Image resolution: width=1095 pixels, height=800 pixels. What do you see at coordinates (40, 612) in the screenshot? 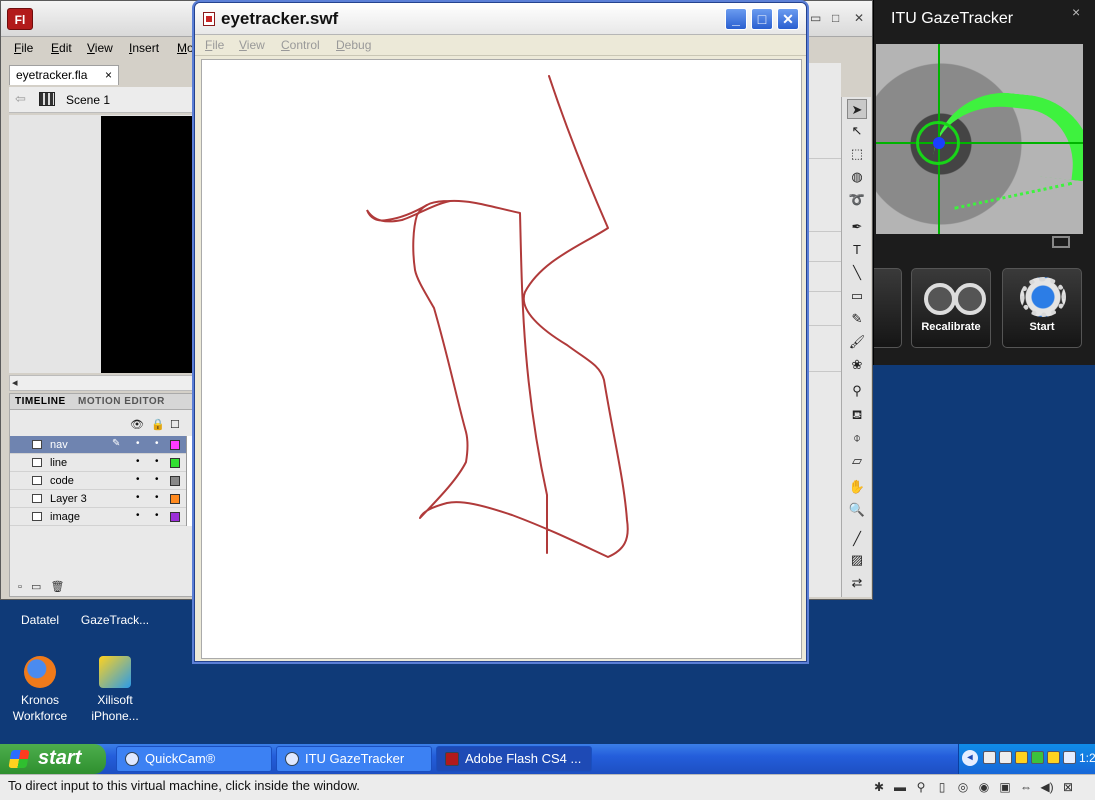
I see `desktop-icon-datatel: Datatel` at bounding box center [40, 612].